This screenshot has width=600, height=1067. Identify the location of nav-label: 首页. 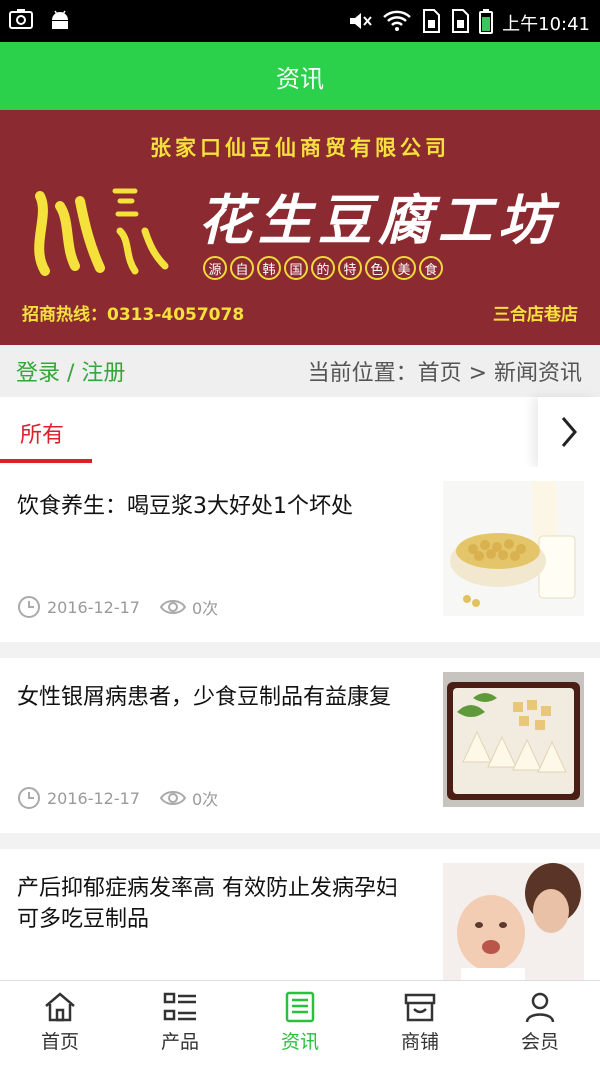
(59, 1042).